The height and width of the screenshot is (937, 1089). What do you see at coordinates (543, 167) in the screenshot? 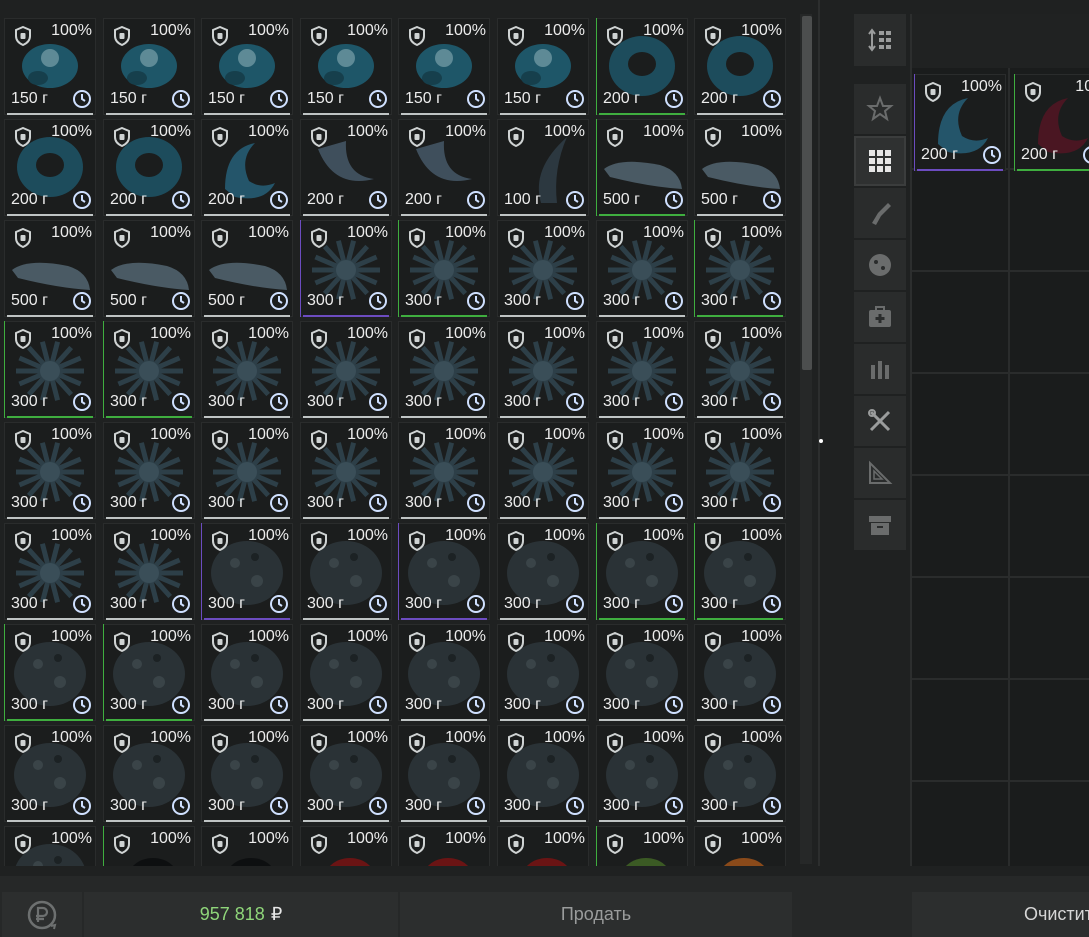
I see `inventory-item: 100% 100 г` at bounding box center [543, 167].